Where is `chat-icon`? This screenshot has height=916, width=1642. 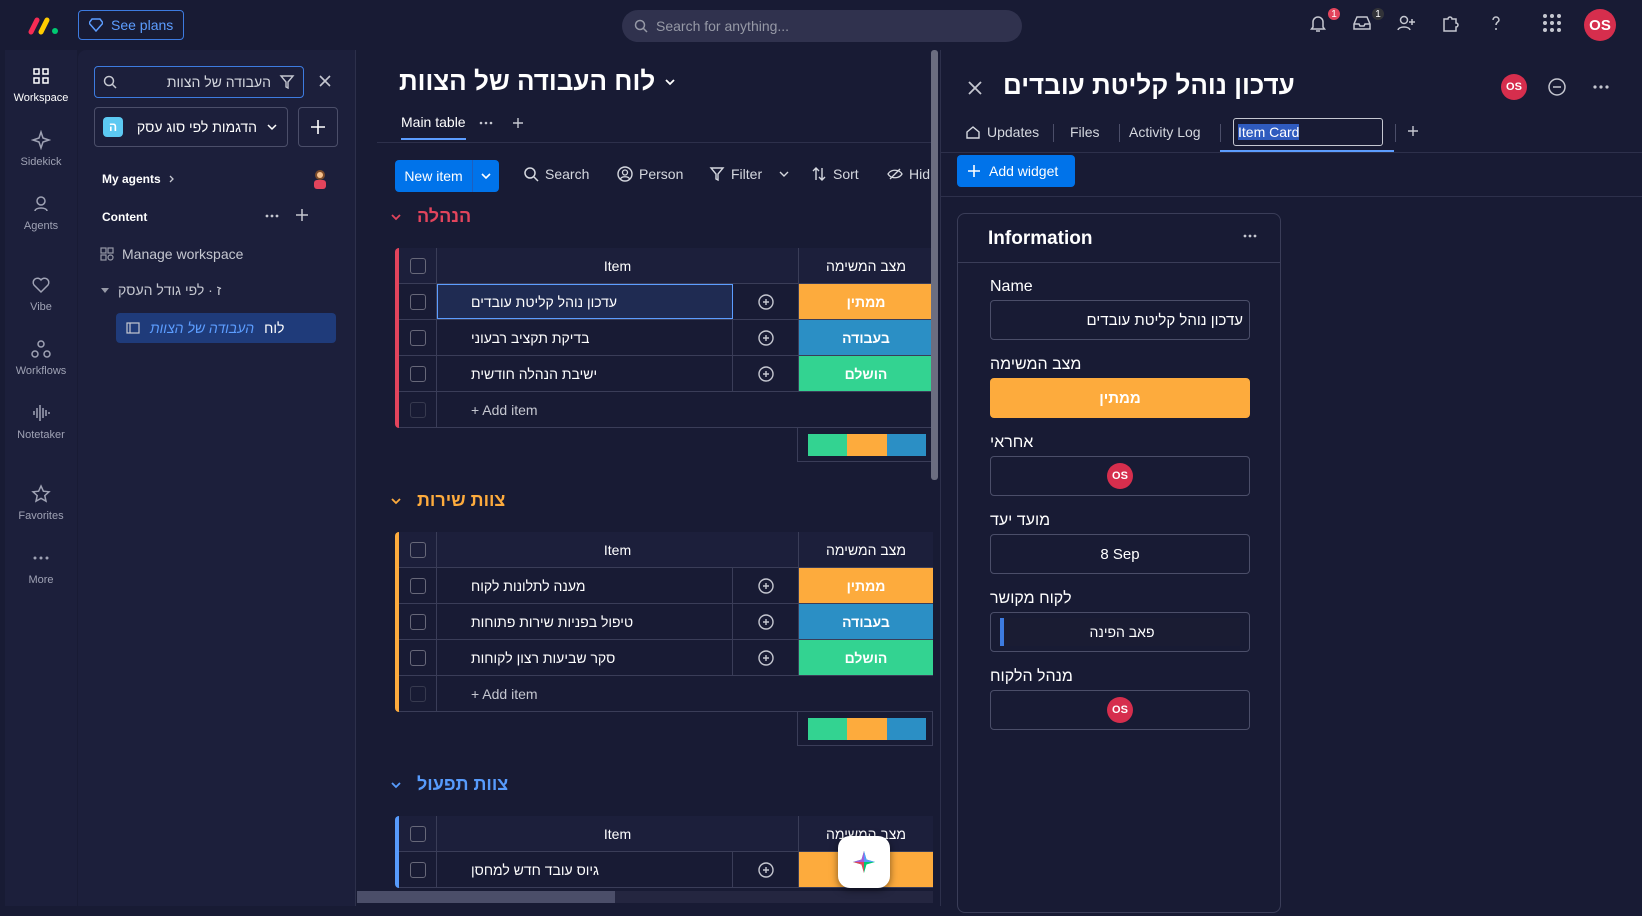 chat-icon is located at coordinates (1557, 87).